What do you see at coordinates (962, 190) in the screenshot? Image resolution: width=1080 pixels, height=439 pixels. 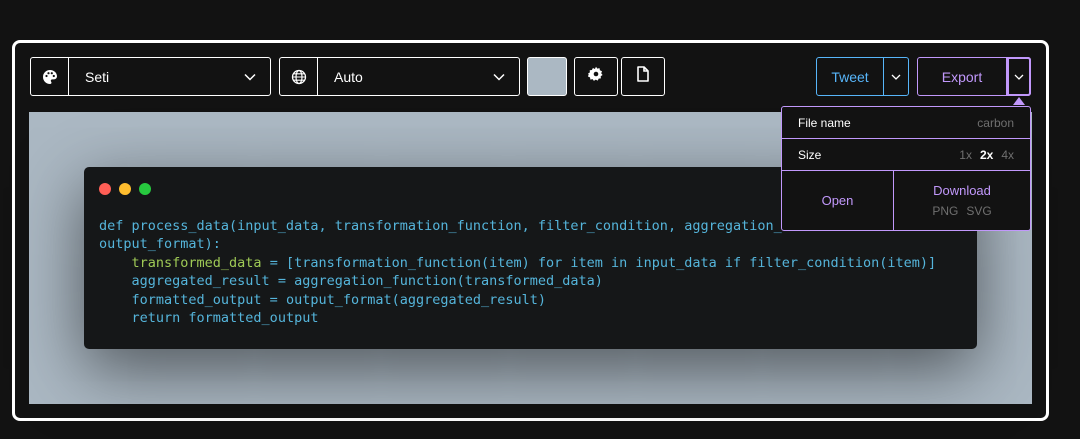 I see `download-label: Download` at bounding box center [962, 190].